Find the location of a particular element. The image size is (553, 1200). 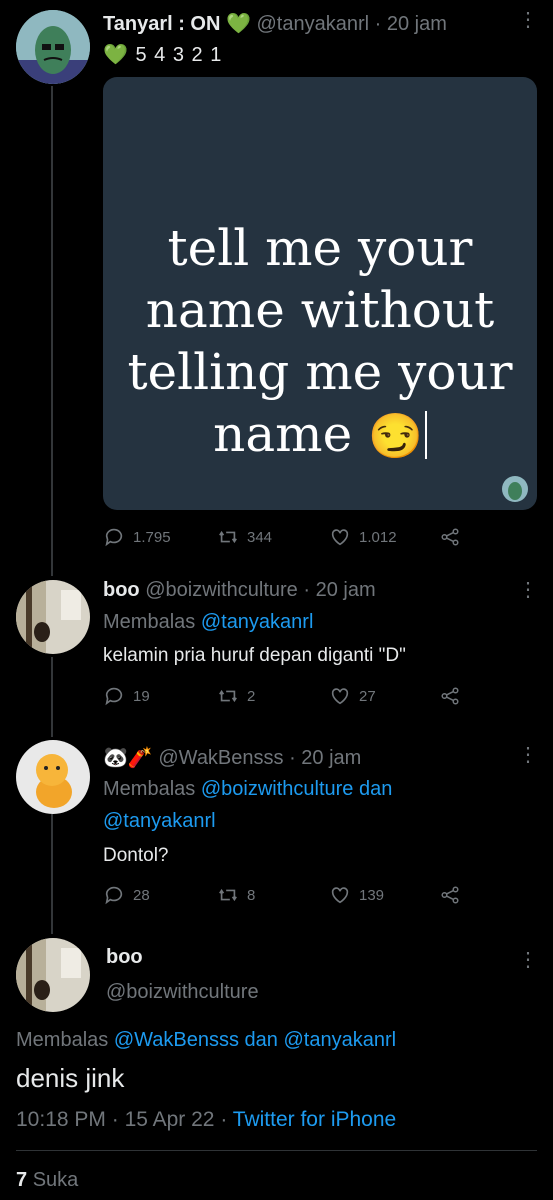

replying-to: Membalas @boizwithculture dan is located at coordinates (247, 789).